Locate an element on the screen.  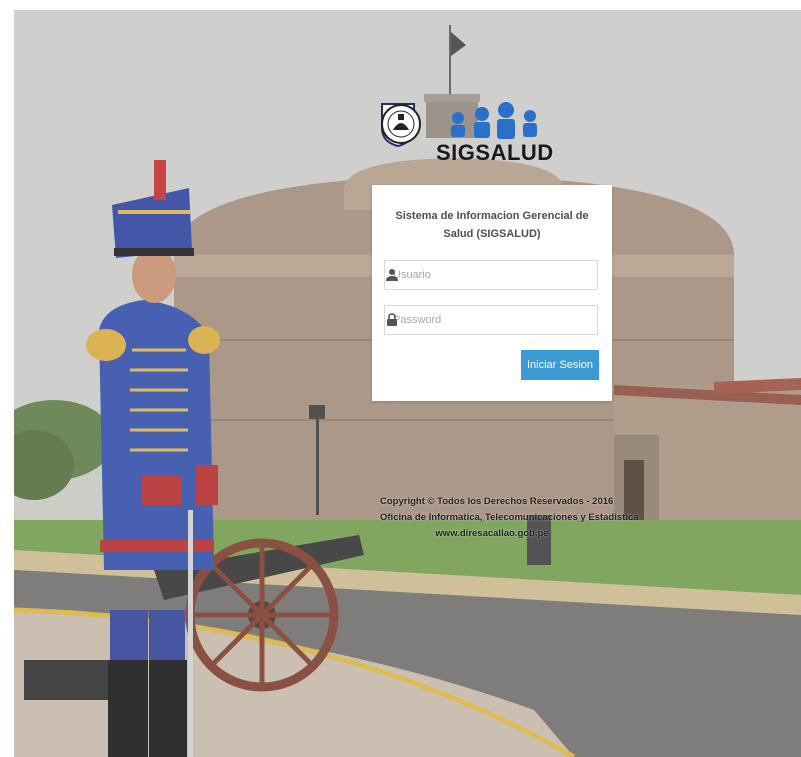
username-input is located at coordinates (483, 275).